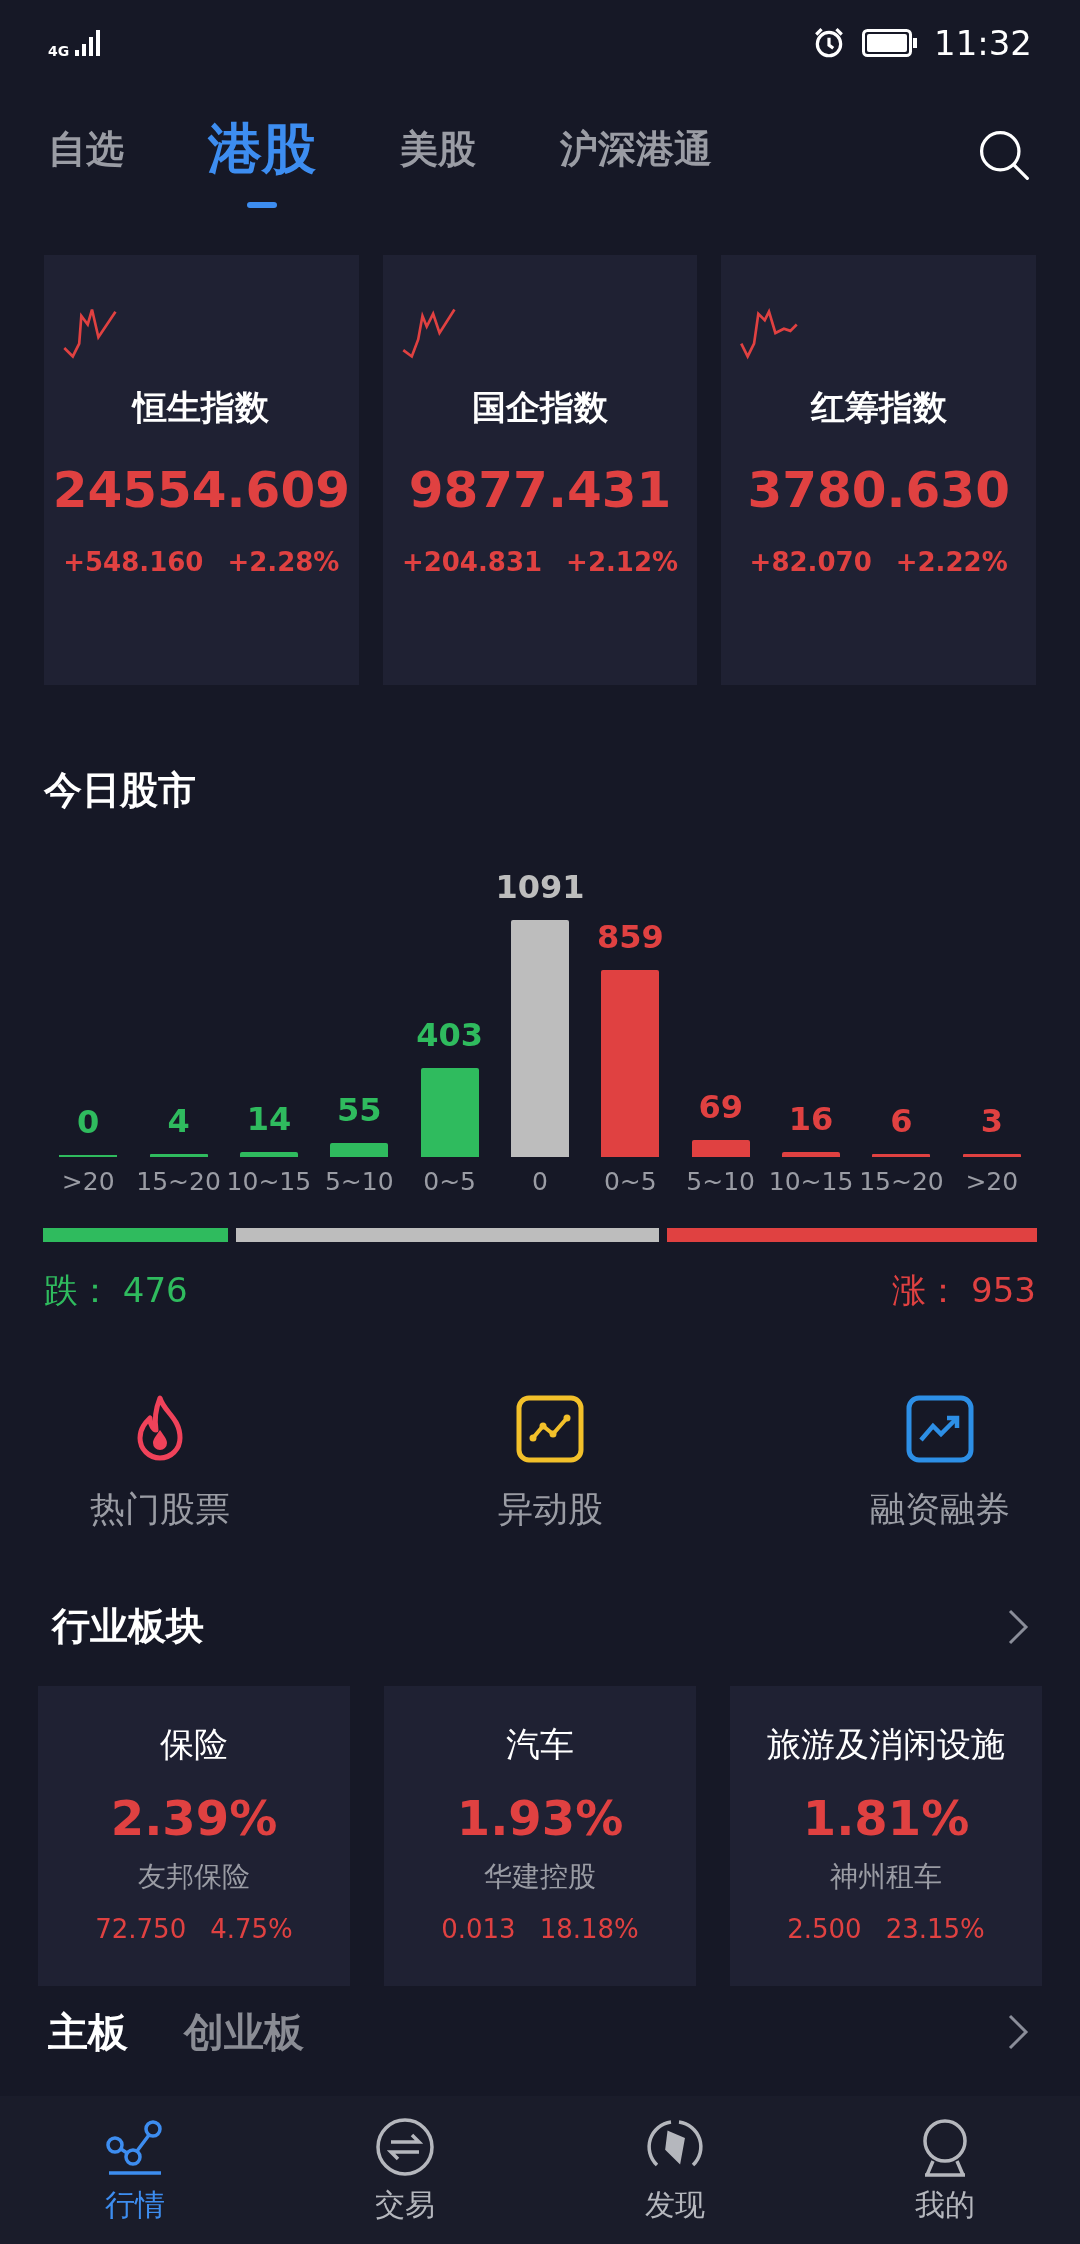  I want to click on nav-tab: 发现, so click(675, 2170).